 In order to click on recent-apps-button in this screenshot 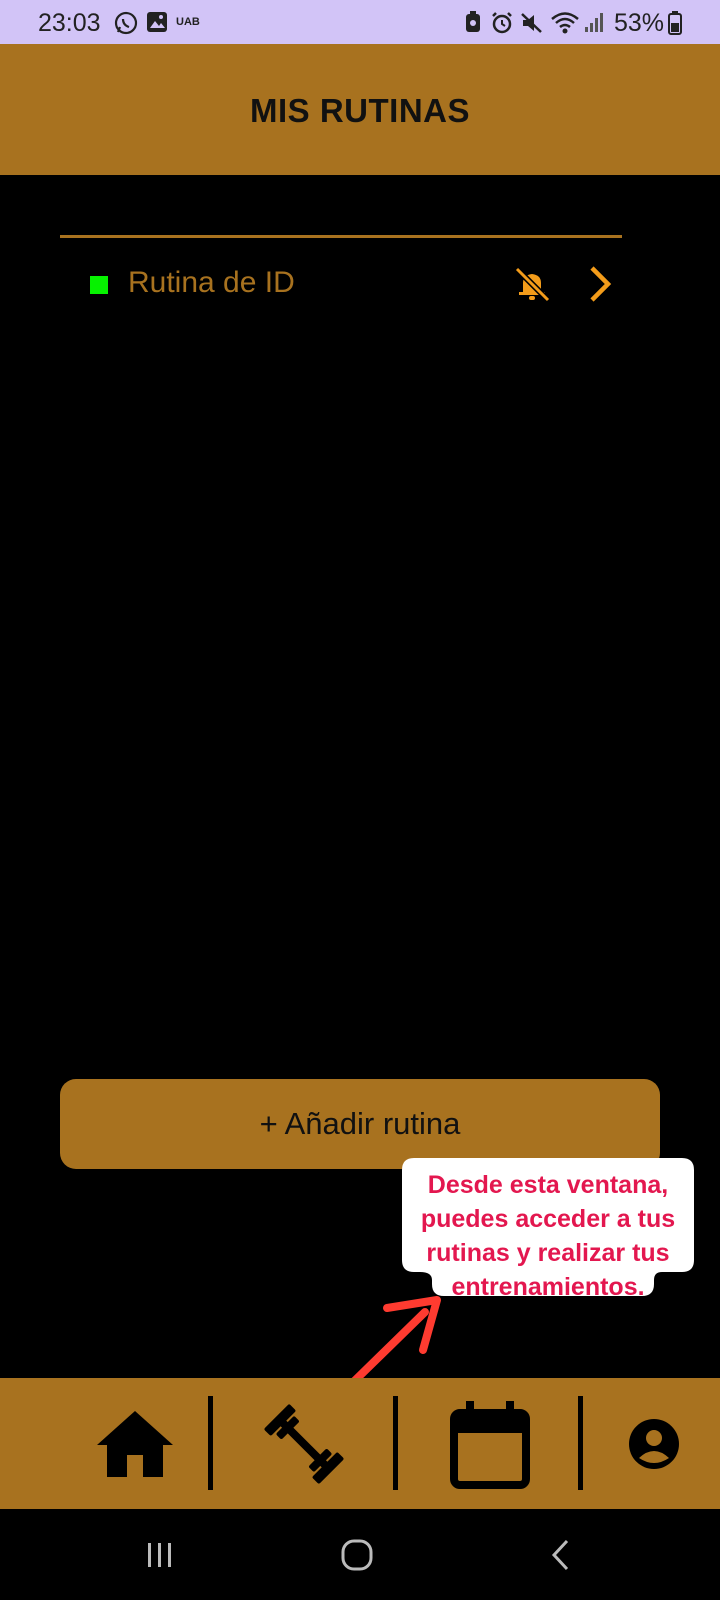, I will do `click(160, 1555)`.